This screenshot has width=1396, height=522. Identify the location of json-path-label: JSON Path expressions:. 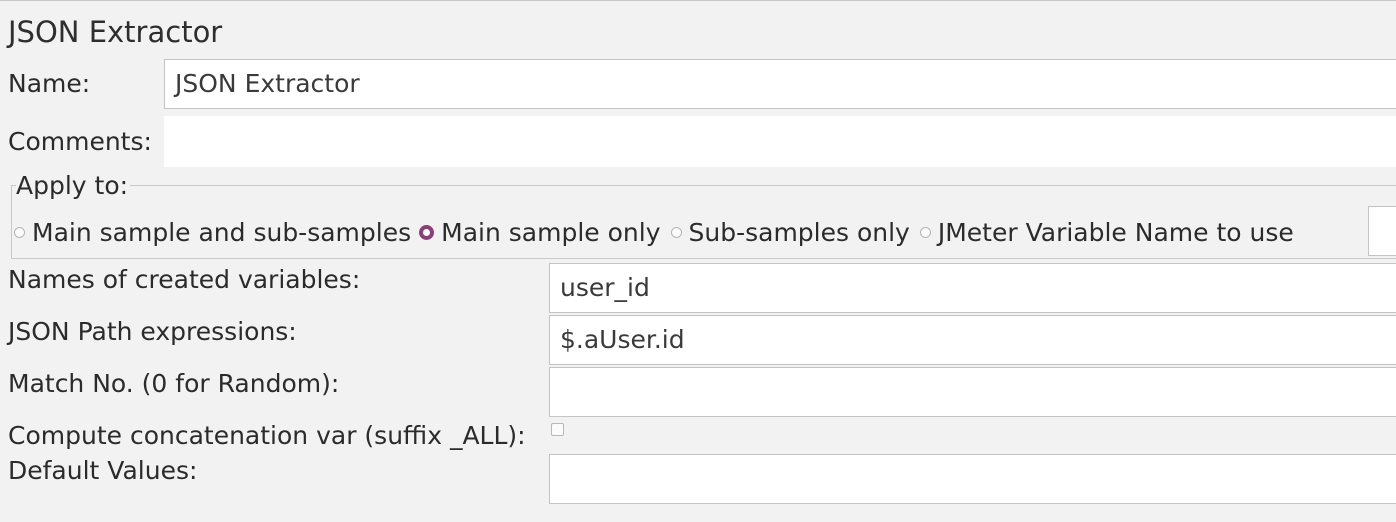
(152, 331).